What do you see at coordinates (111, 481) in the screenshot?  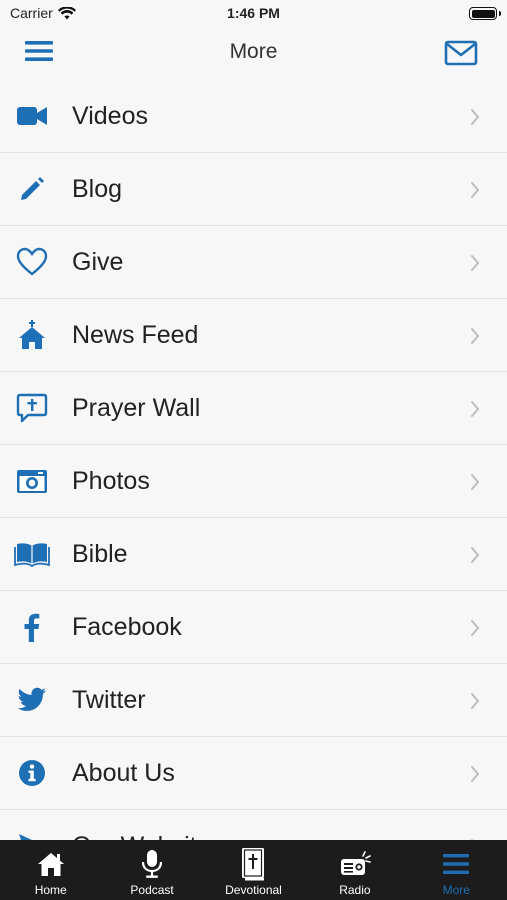 I see `menu-item-label: Photos` at bounding box center [111, 481].